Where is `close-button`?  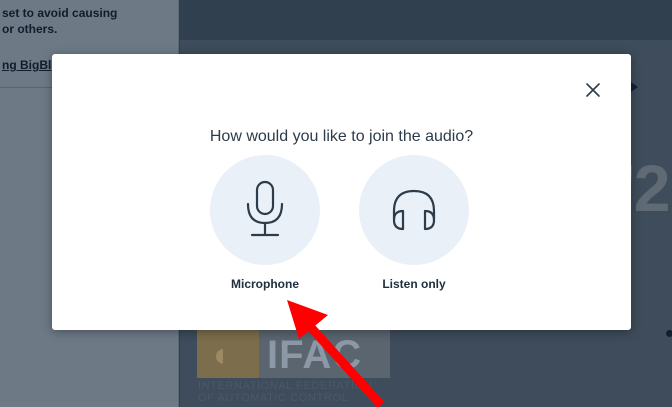 close-button is located at coordinates (593, 90).